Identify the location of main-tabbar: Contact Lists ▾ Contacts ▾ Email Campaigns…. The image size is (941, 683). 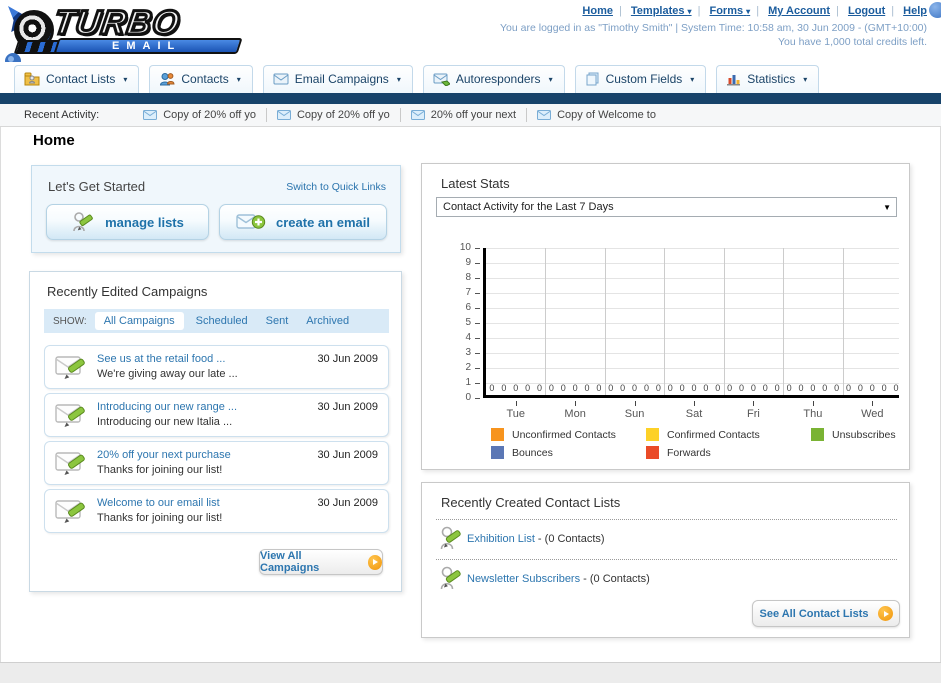
(470, 77).